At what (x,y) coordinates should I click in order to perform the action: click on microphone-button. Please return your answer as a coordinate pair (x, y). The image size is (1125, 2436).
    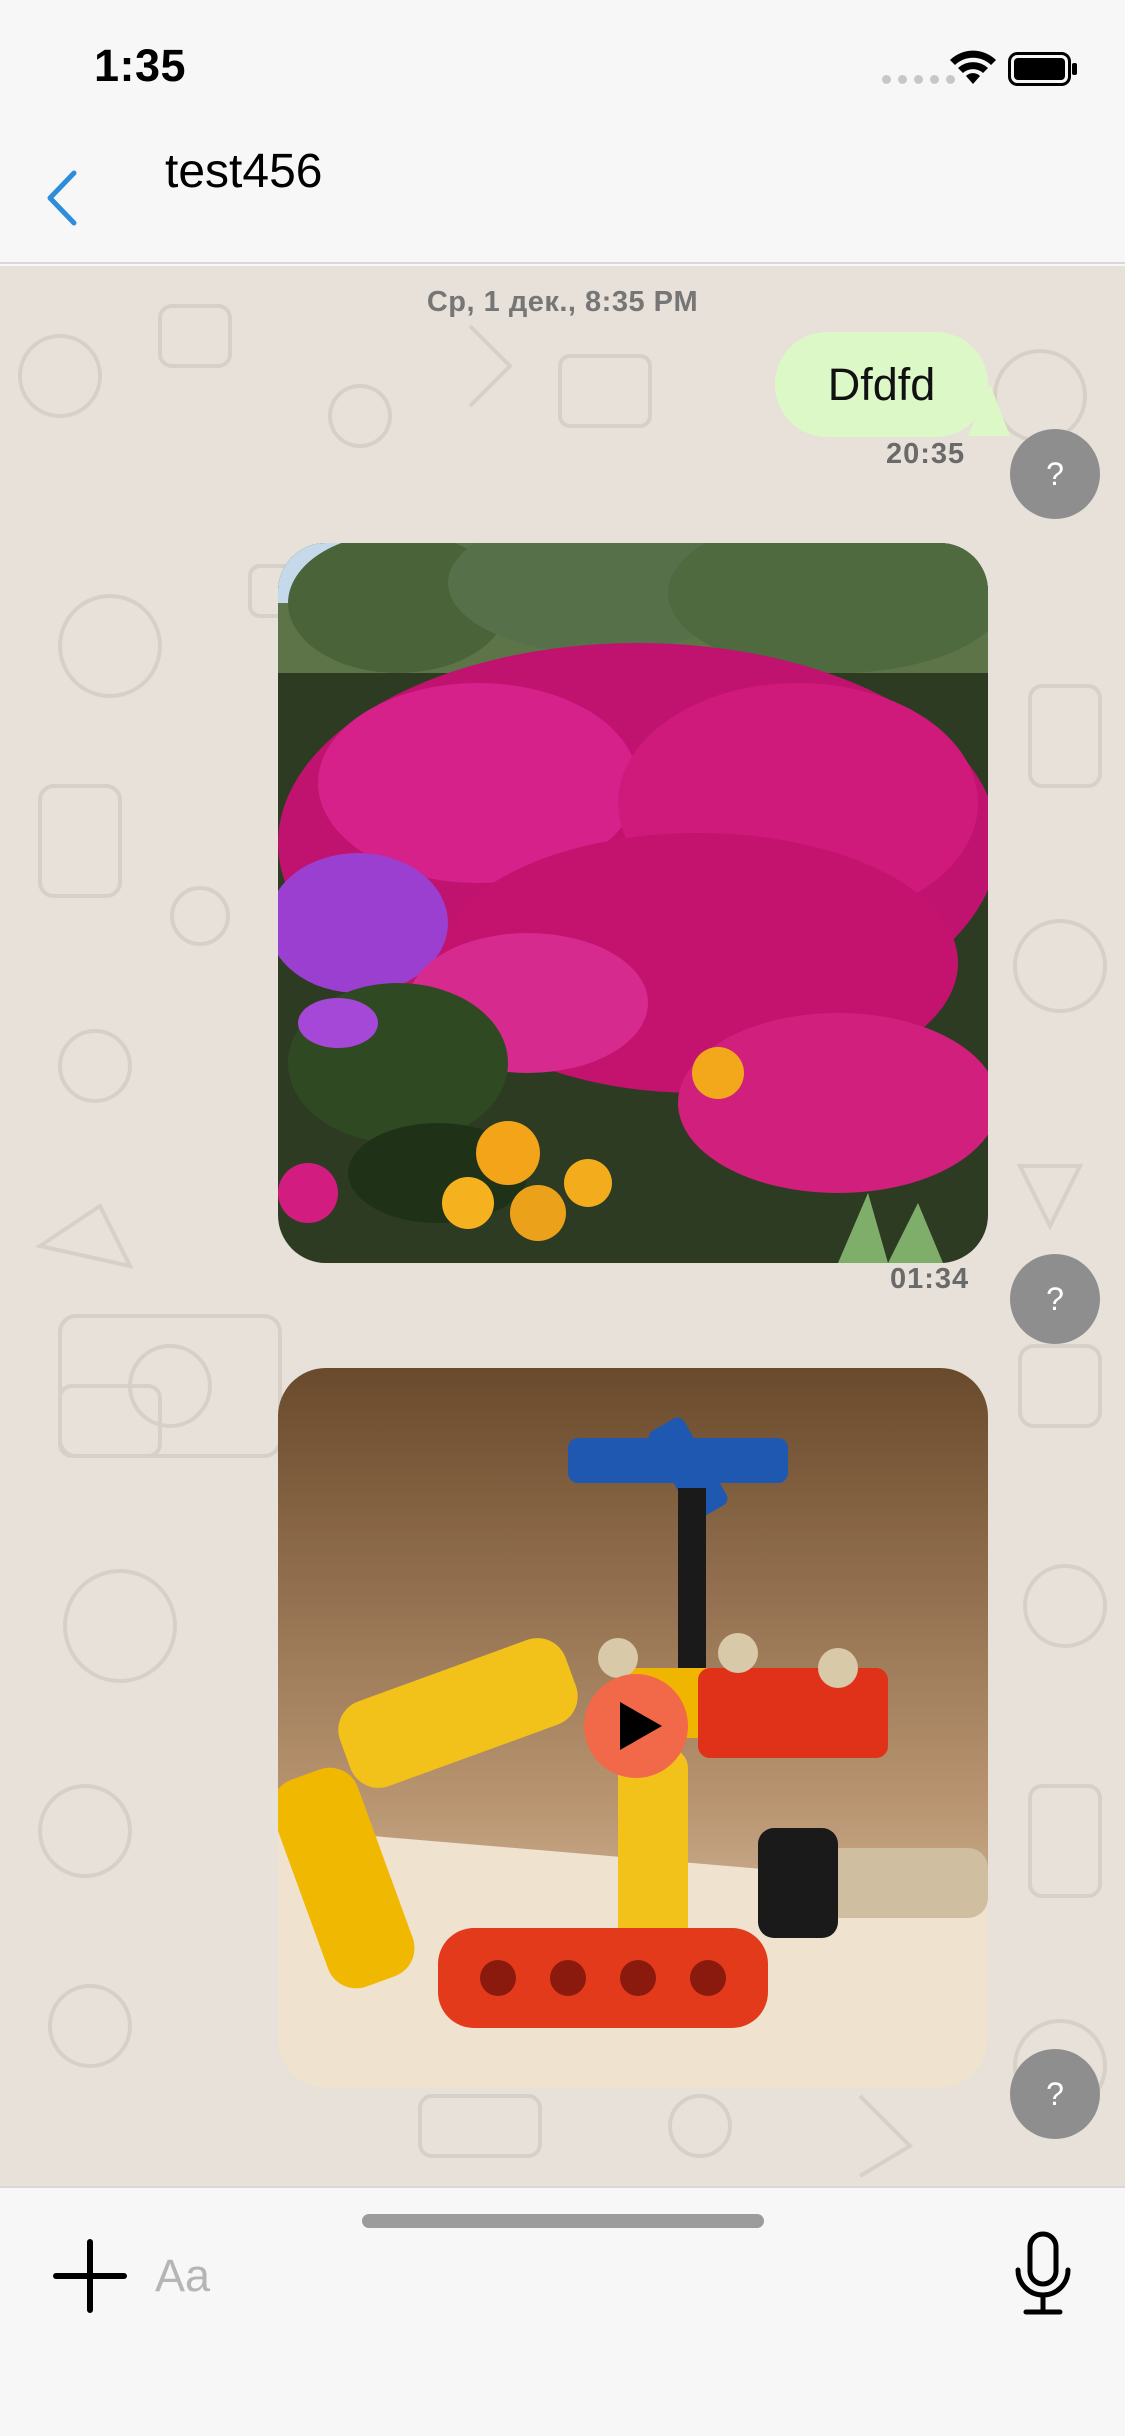
    Looking at the image, I should click on (1043, 2274).